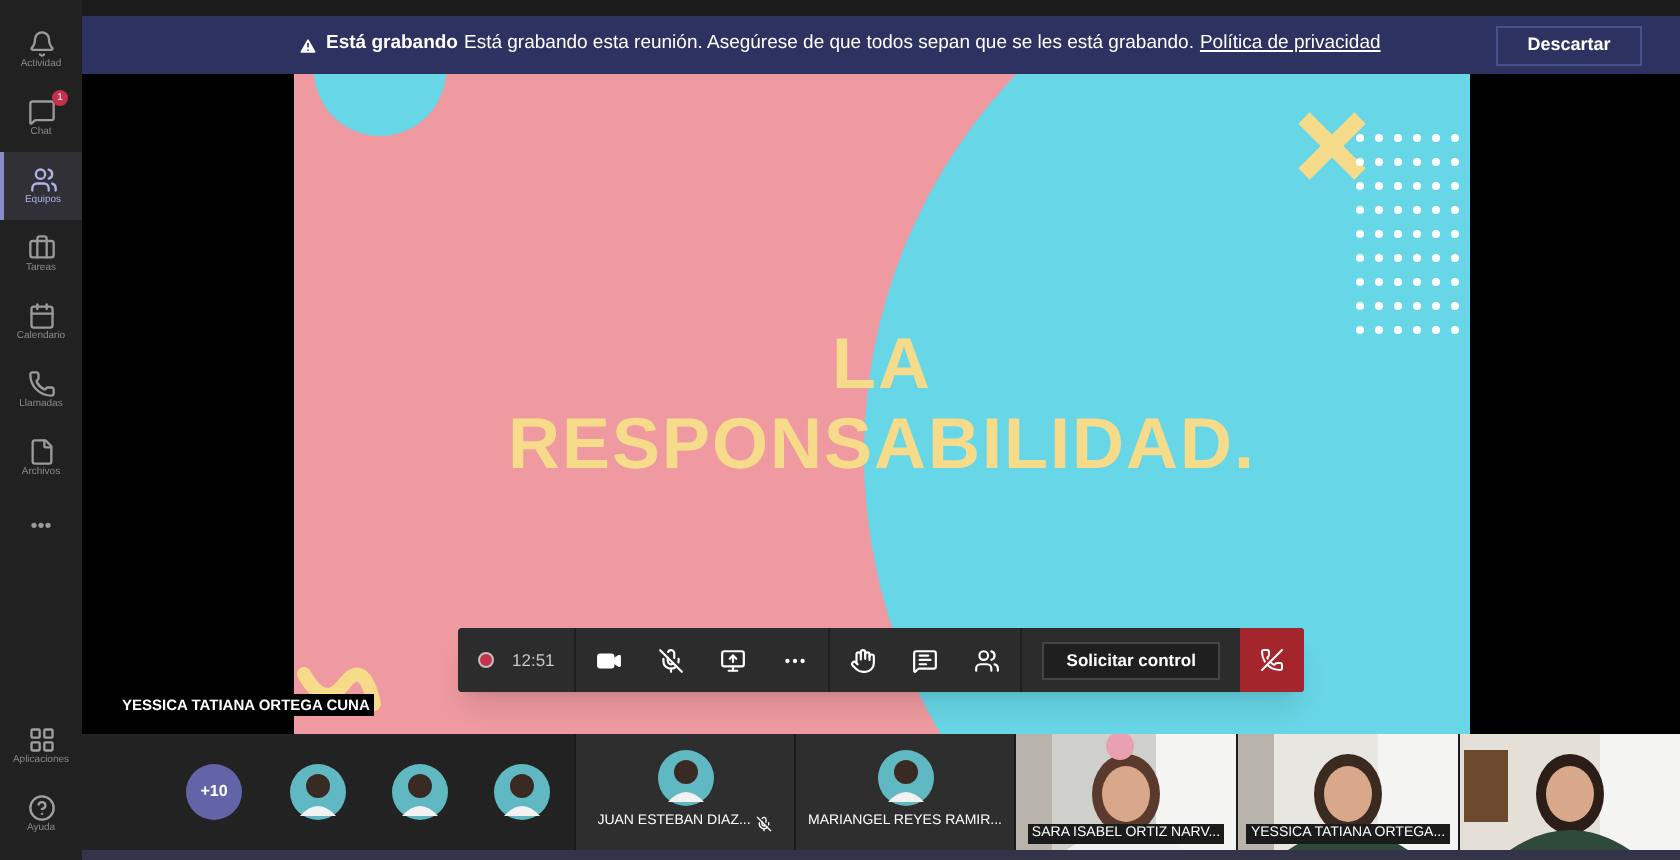 The width and height of the screenshot is (1680, 860). What do you see at coordinates (671, 660) in the screenshot?
I see `microphone-off-icon` at bounding box center [671, 660].